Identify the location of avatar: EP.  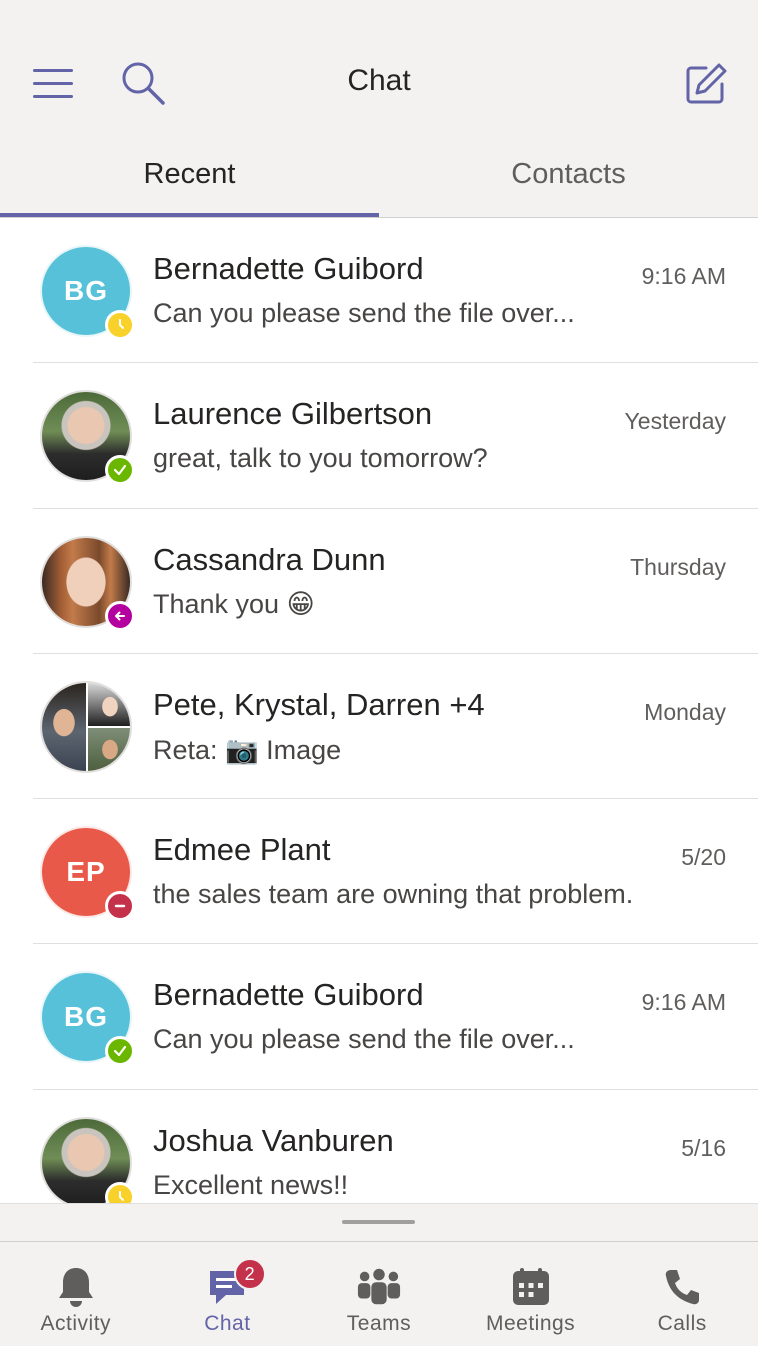
(87, 874).